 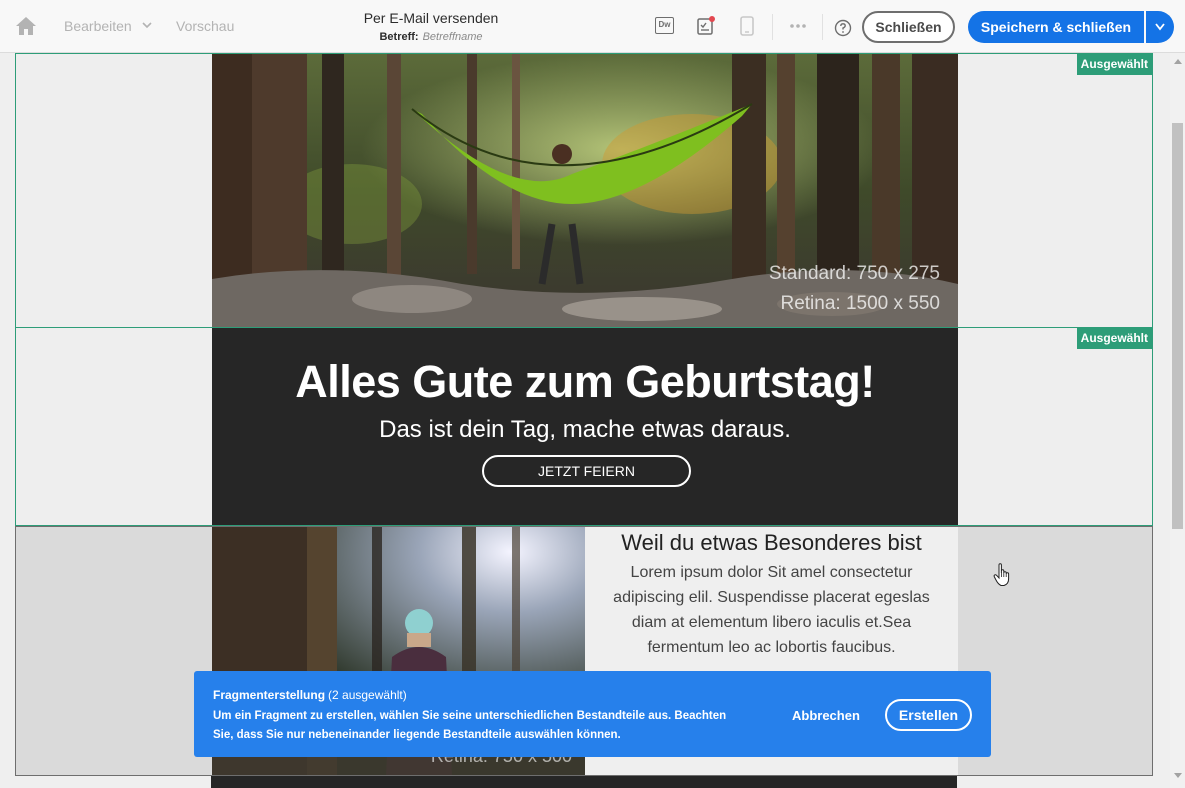 What do you see at coordinates (585, 430) in the screenshot?
I see `banner-tagline: Das ist dein Tag, mache etwas daraus.` at bounding box center [585, 430].